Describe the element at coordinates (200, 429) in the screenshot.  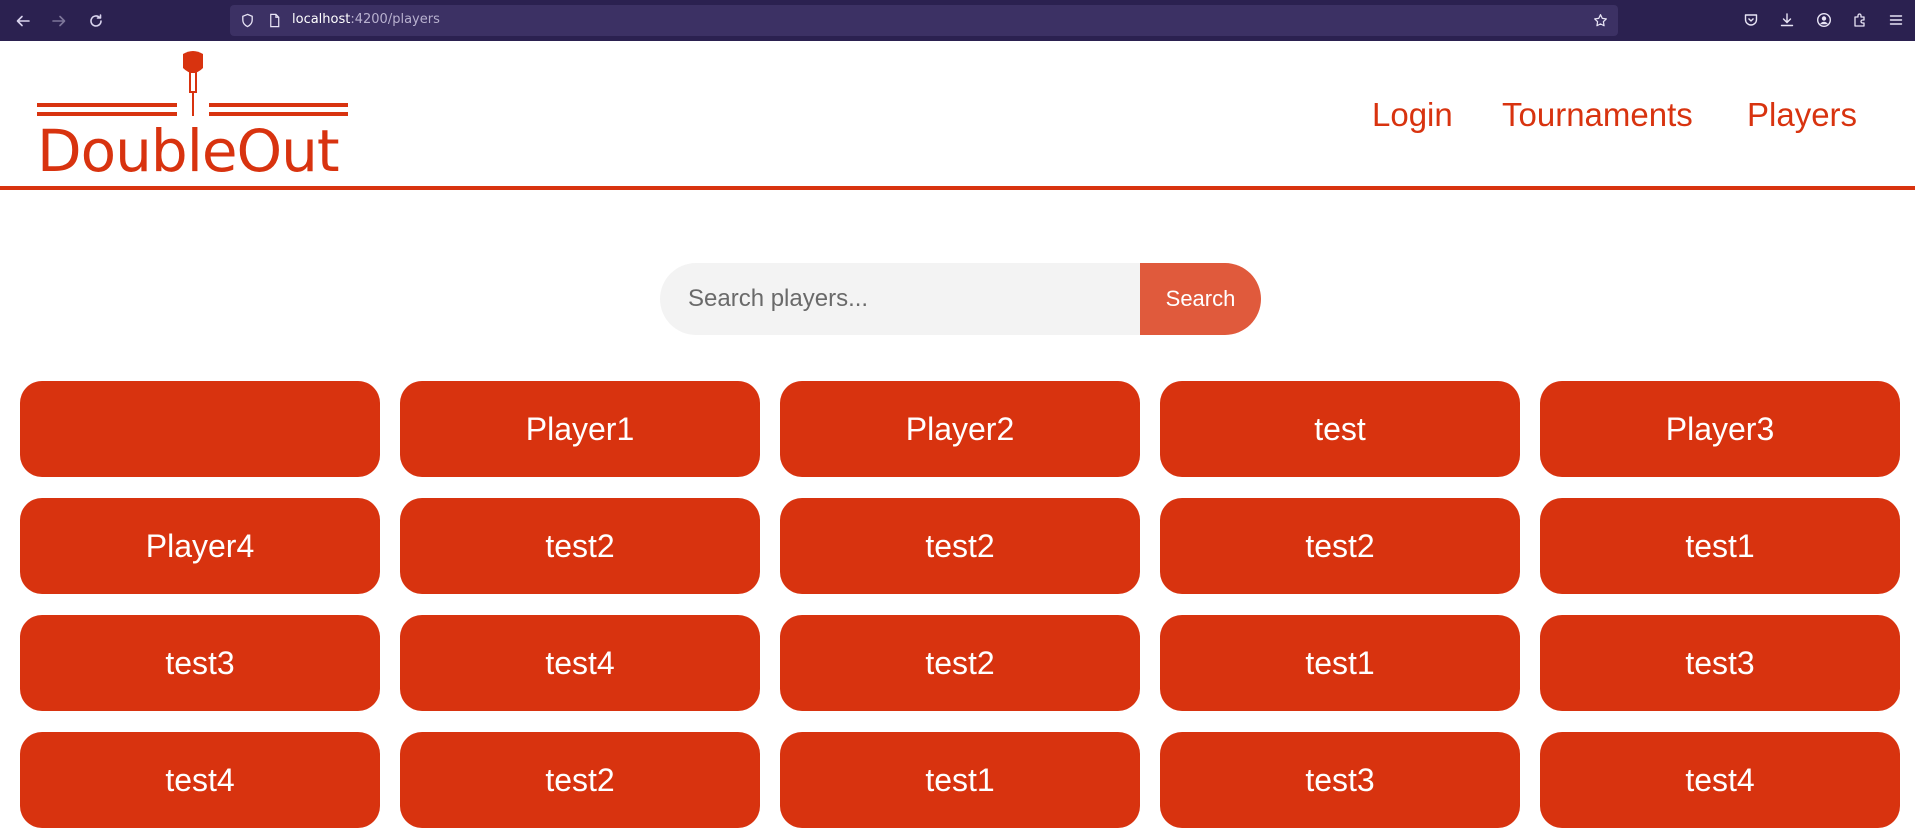
I see `player-card` at that location.